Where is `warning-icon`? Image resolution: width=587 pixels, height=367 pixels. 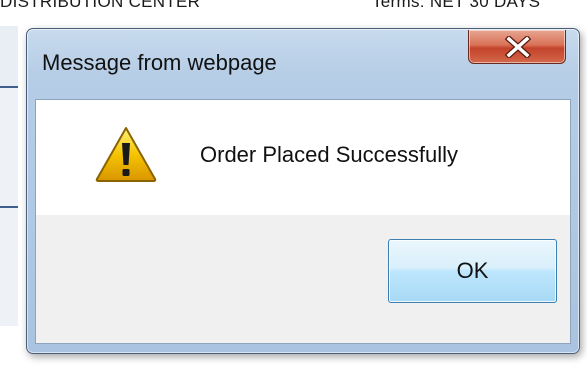 warning-icon is located at coordinates (126, 154).